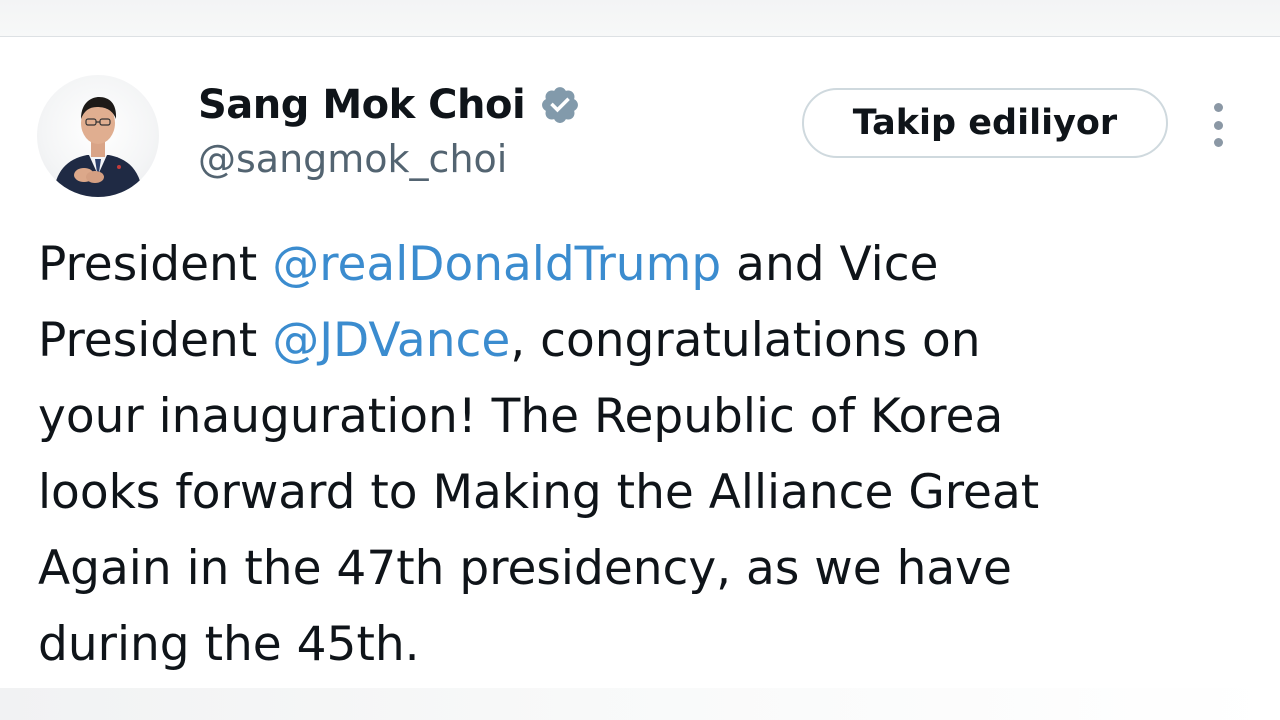 The height and width of the screenshot is (720, 1280). I want to click on bottom-separator-strip, so click(640, 704).